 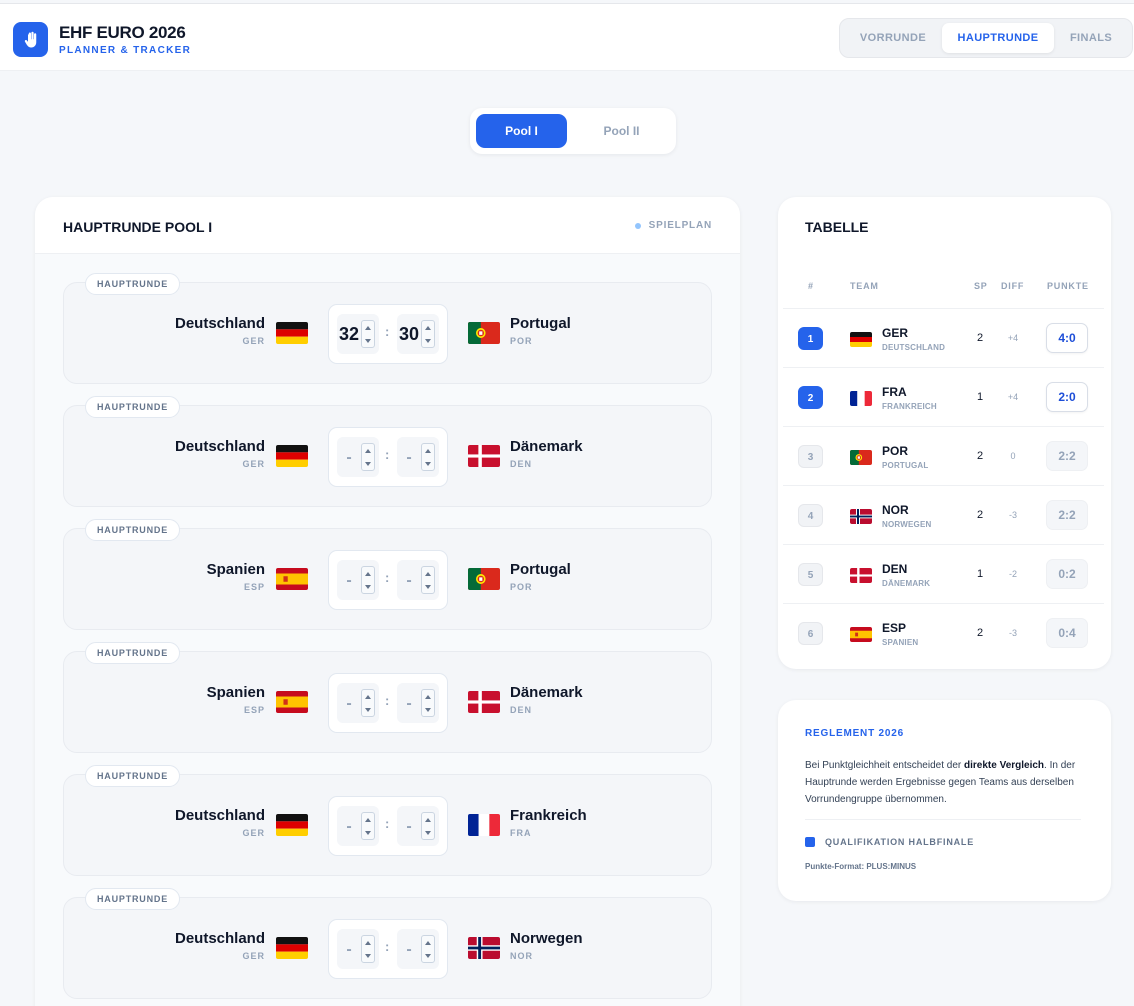 I want to click on table-row: 4 NOR NORWEGEN 2 -3 2:2, so click(x=943, y=514).